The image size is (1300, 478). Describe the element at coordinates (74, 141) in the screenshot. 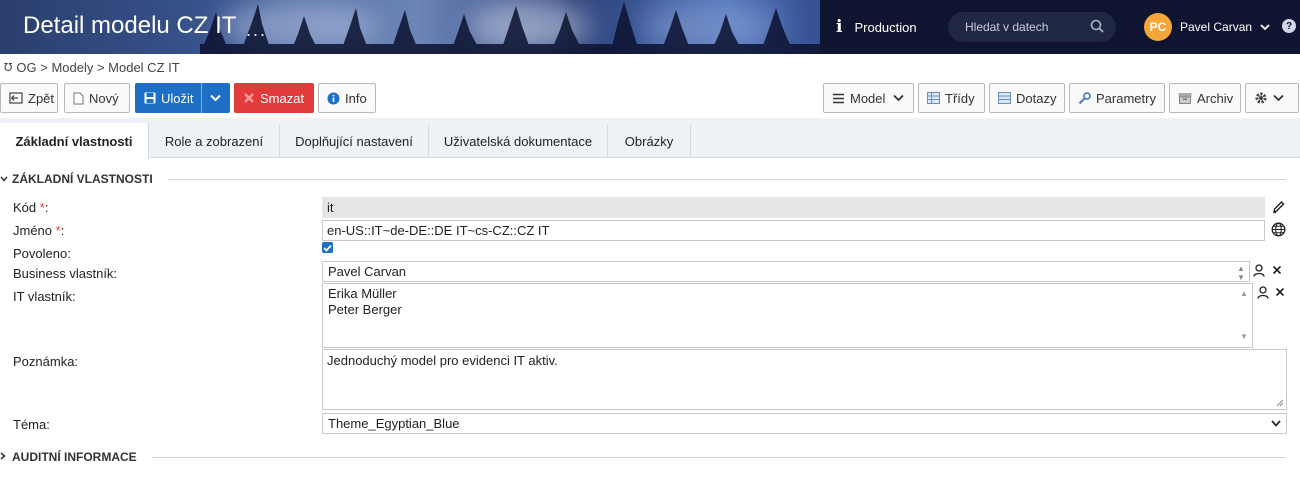

I see `tab-basic-properties: Základní vlastnosti` at that location.